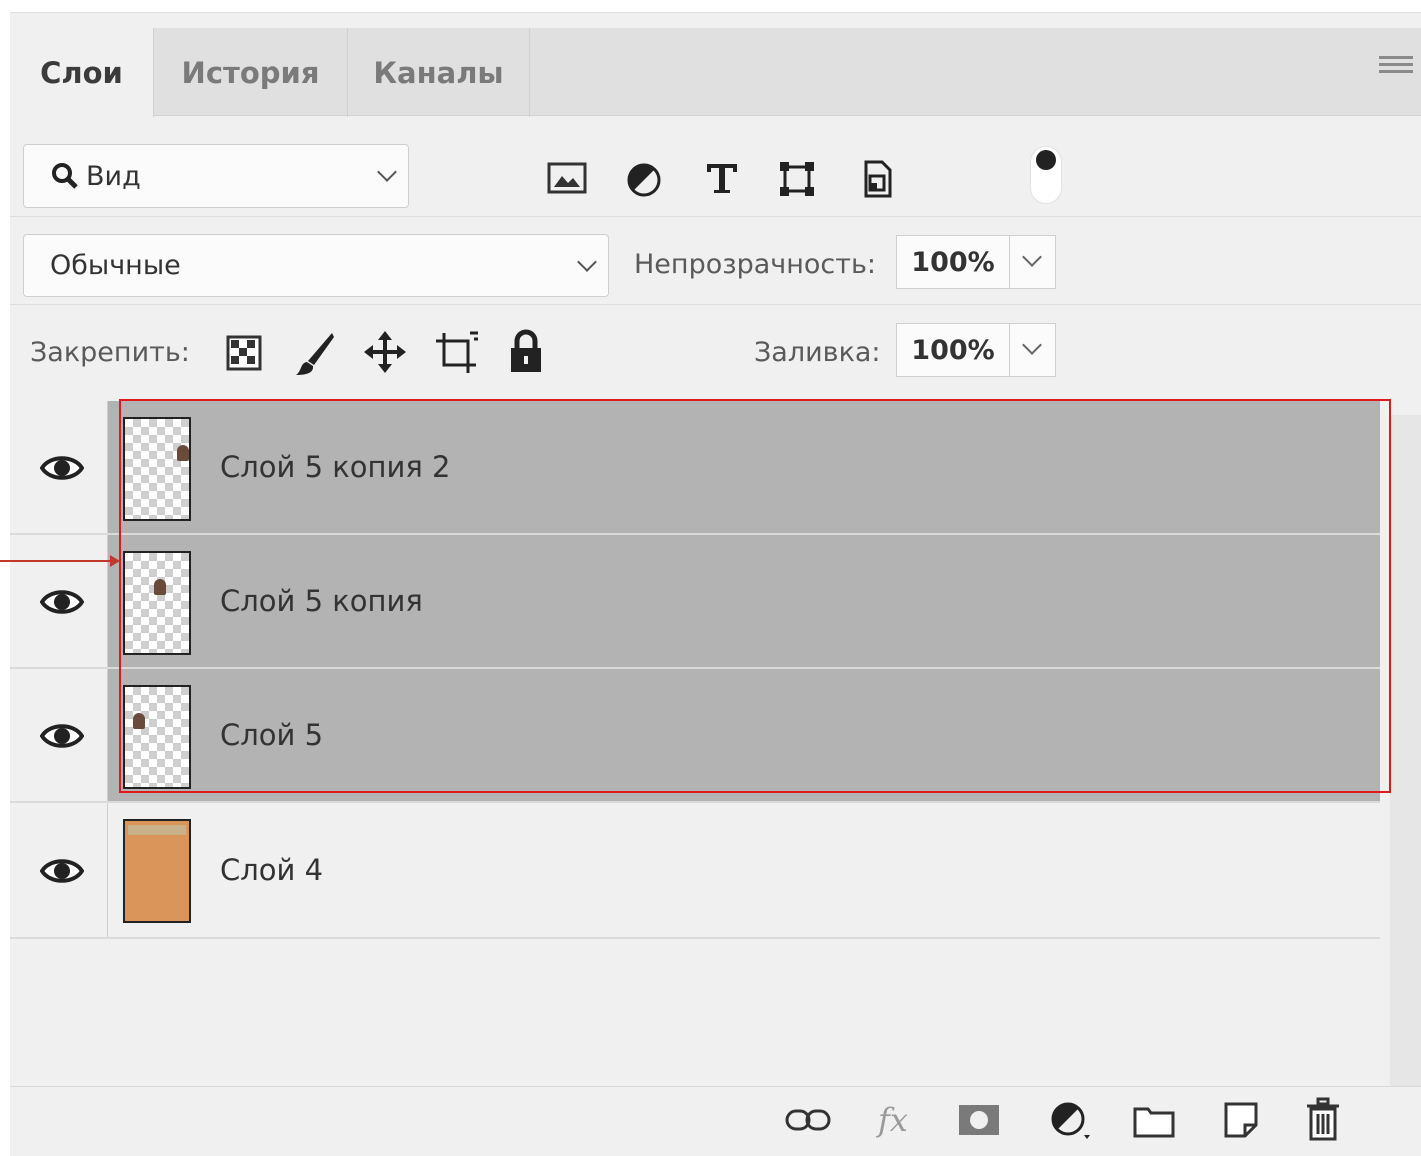 This screenshot has width=1421, height=1156. I want to click on opacity-dropdown-button, so click(1032, 262).